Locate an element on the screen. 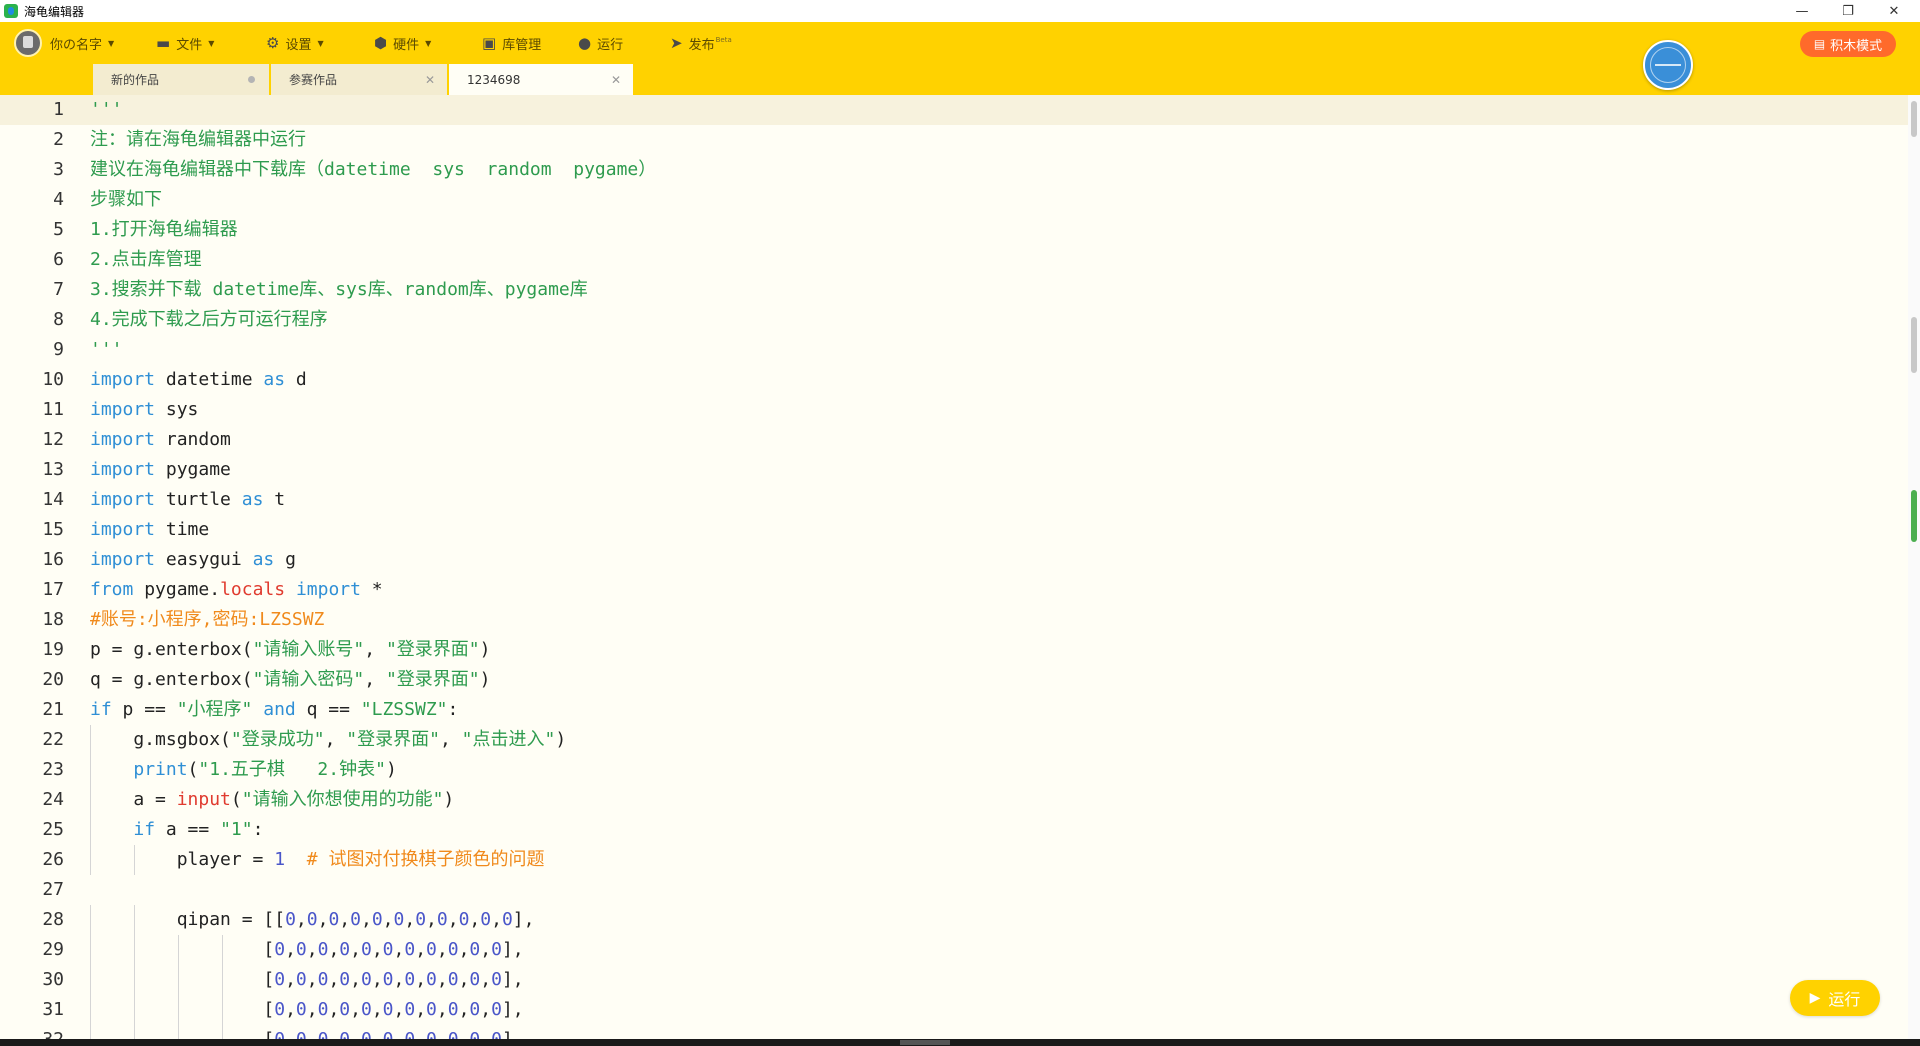 Image resolution: width=1920 pixels, height=1046 pixels. code-line: 32 [0,0,0,0,0,0,0,0,0,0,0], is located at coordinates (954, 1032).